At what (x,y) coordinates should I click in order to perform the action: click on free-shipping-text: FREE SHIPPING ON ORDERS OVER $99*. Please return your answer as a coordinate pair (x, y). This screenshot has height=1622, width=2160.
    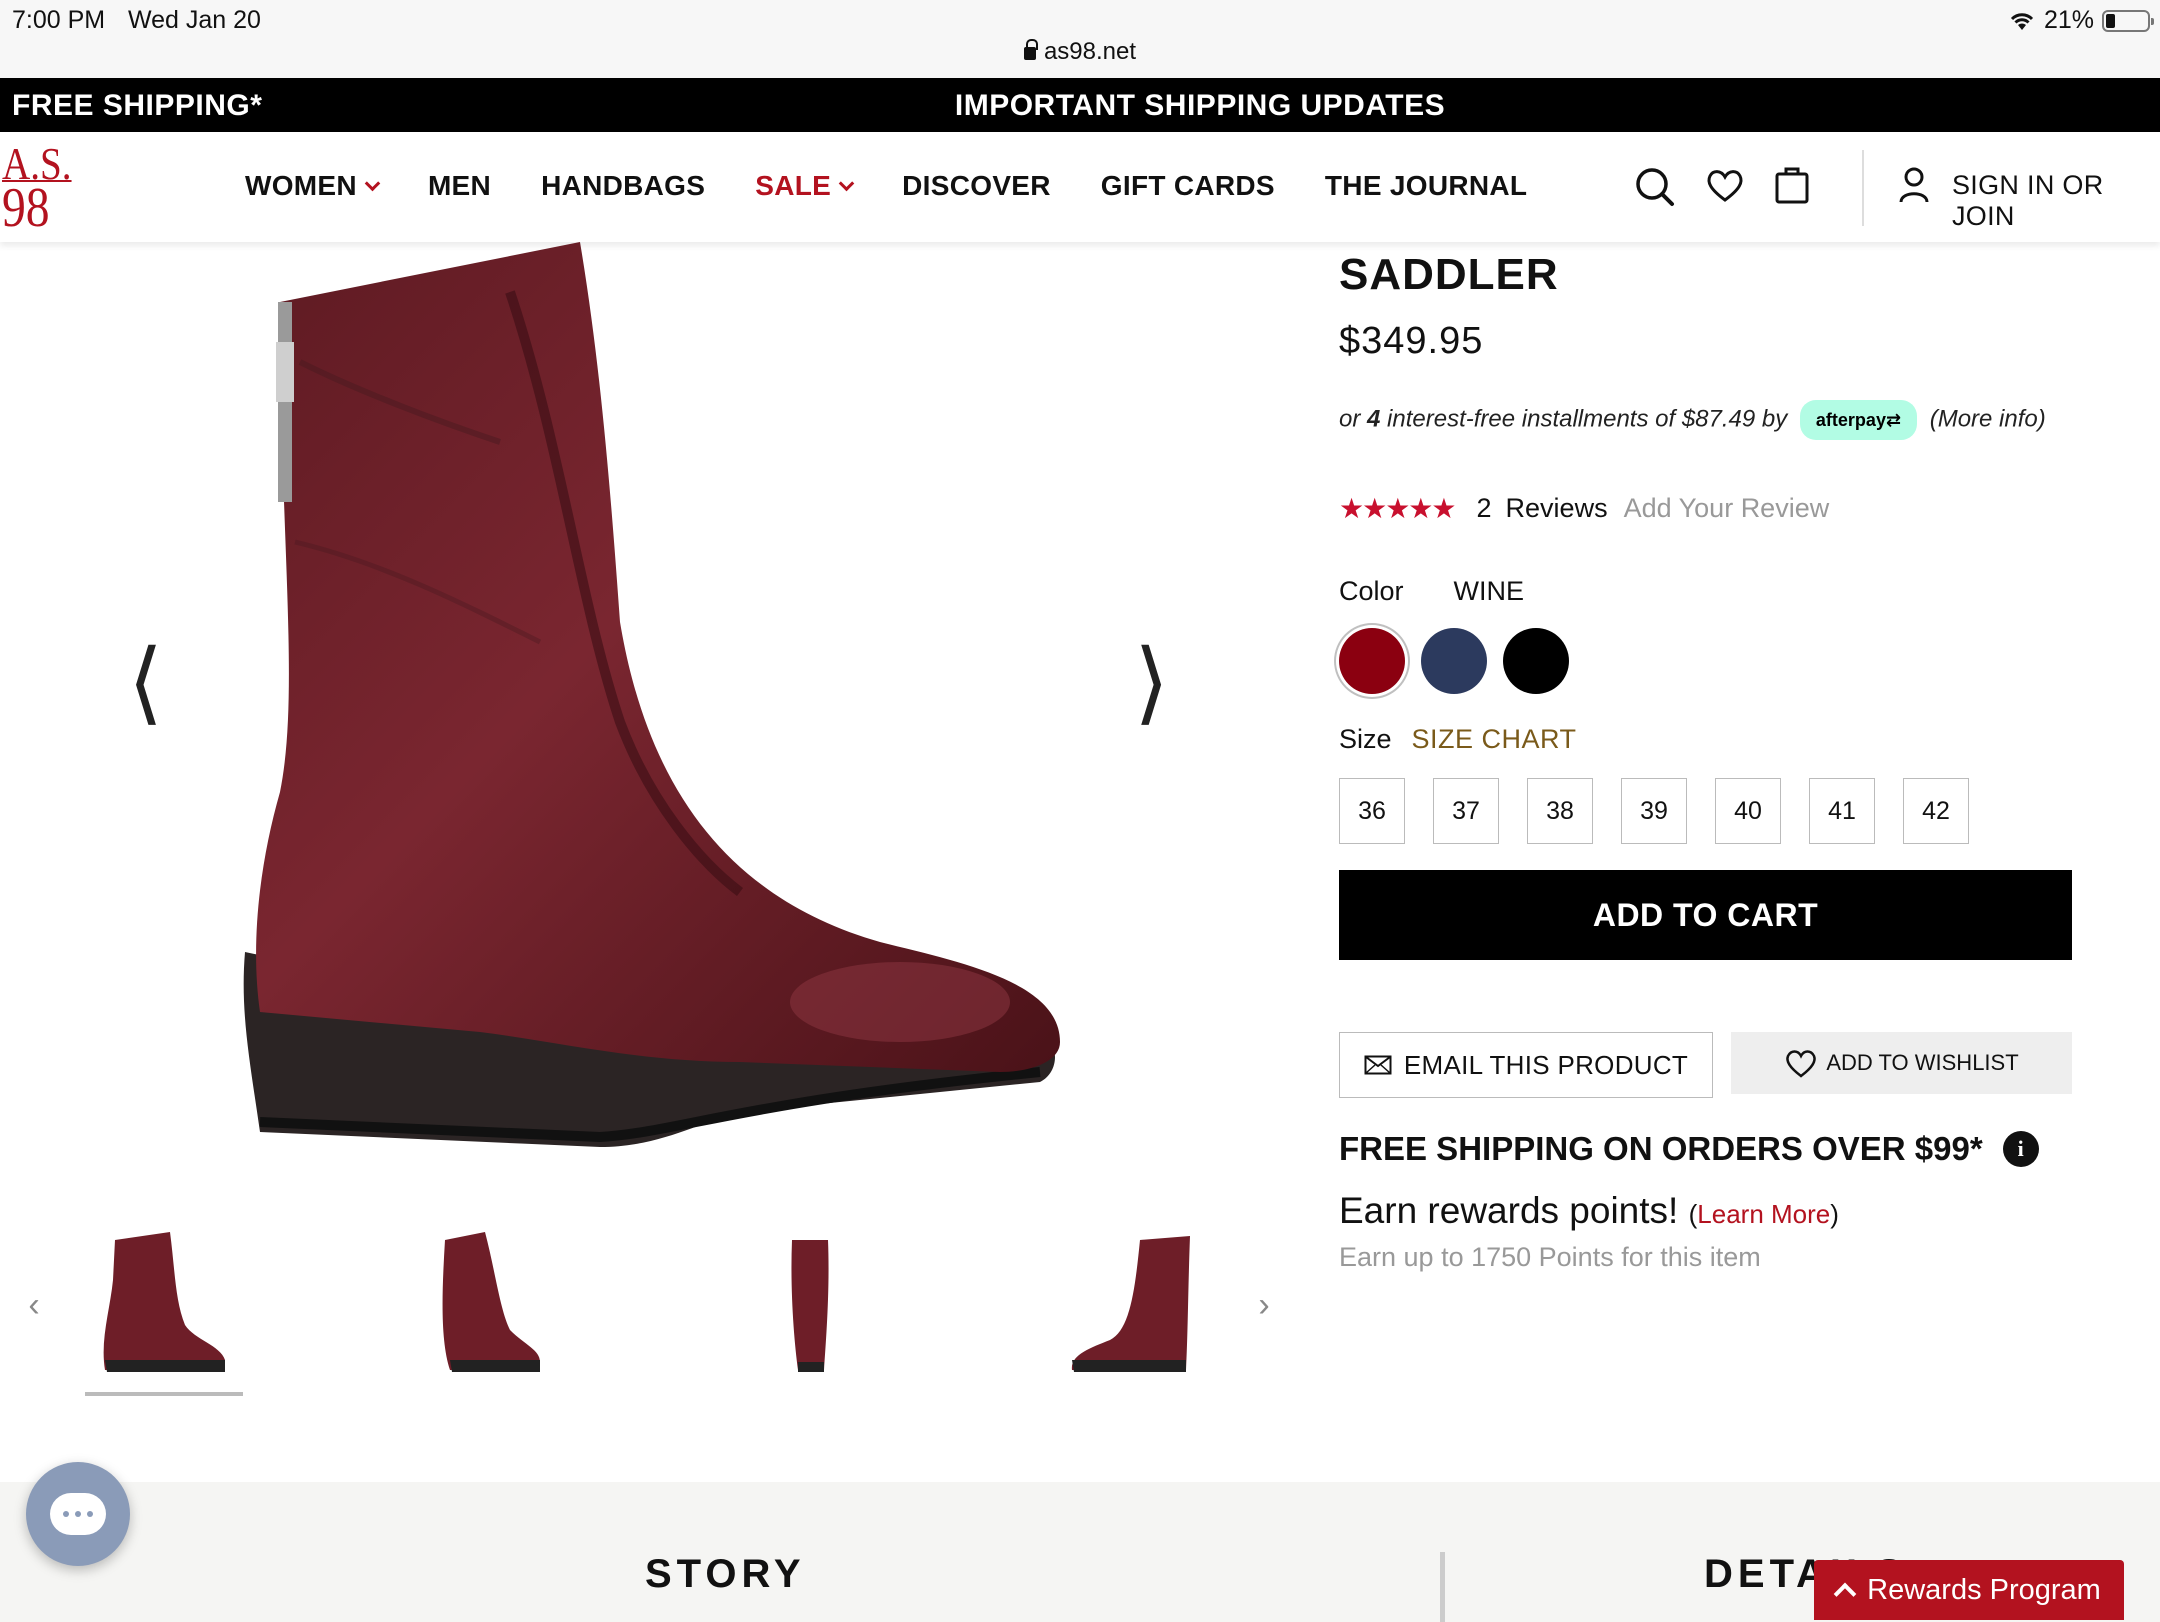
    Looking at the image, I should click on (1661, 1148).